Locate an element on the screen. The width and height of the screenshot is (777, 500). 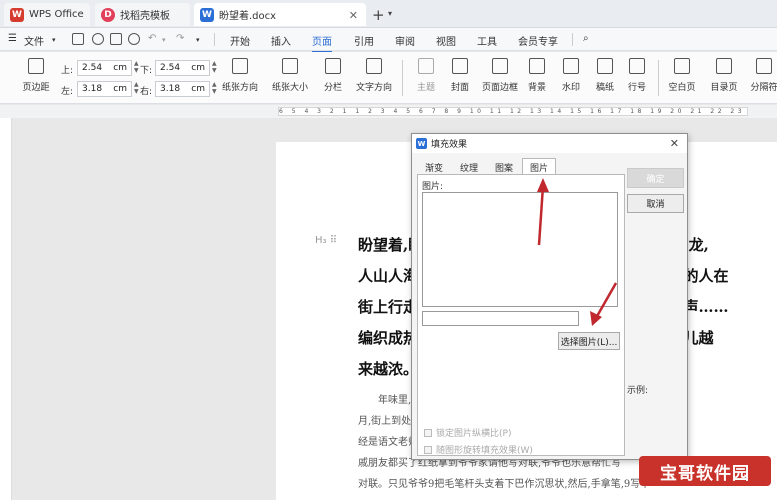
margins-icon is located at coordinates (36, 66).